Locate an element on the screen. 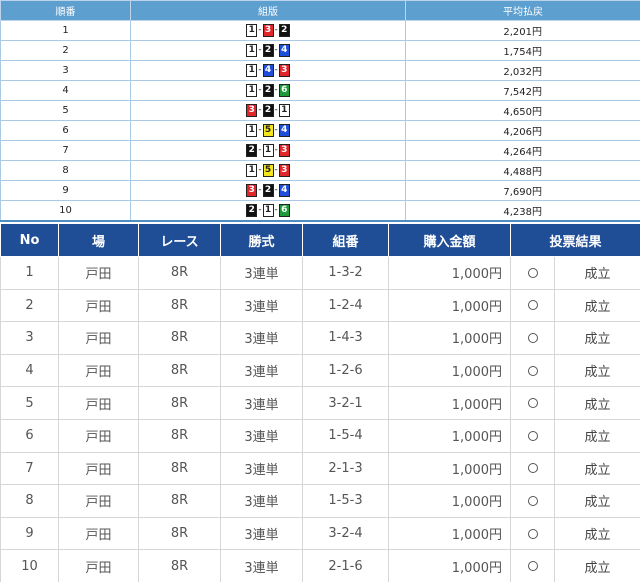 The height and width of the screenshot is (582, 640). payout-row: 9 3-2-4 7,690円 is located at coordinates (320, 190).